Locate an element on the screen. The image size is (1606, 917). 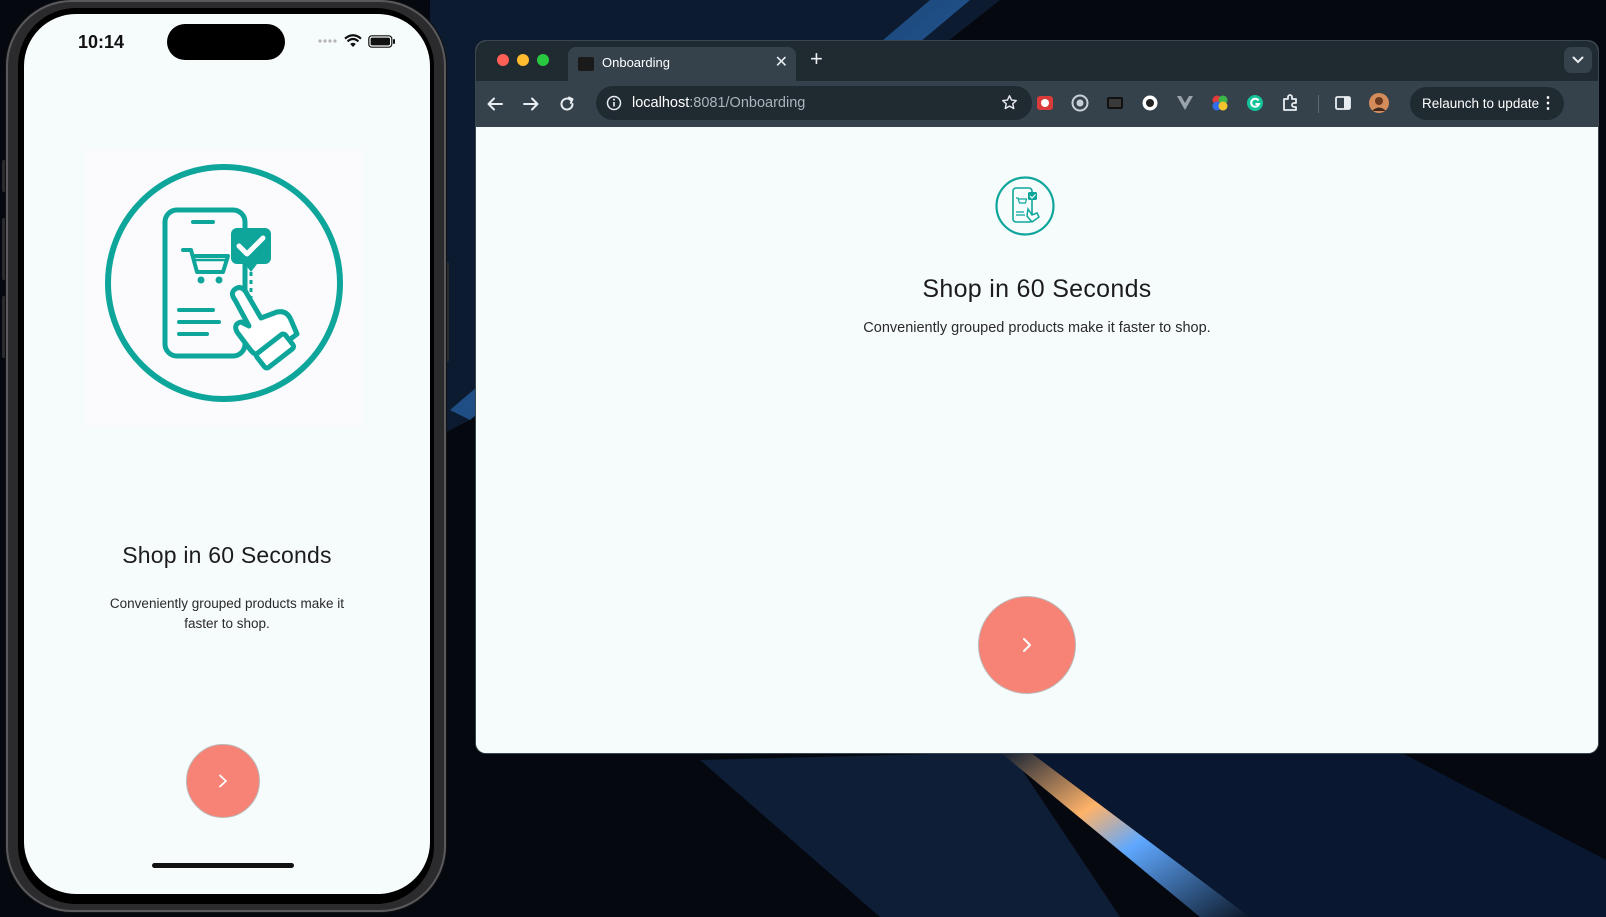
forward-icon is located at coordinates (531, 104).